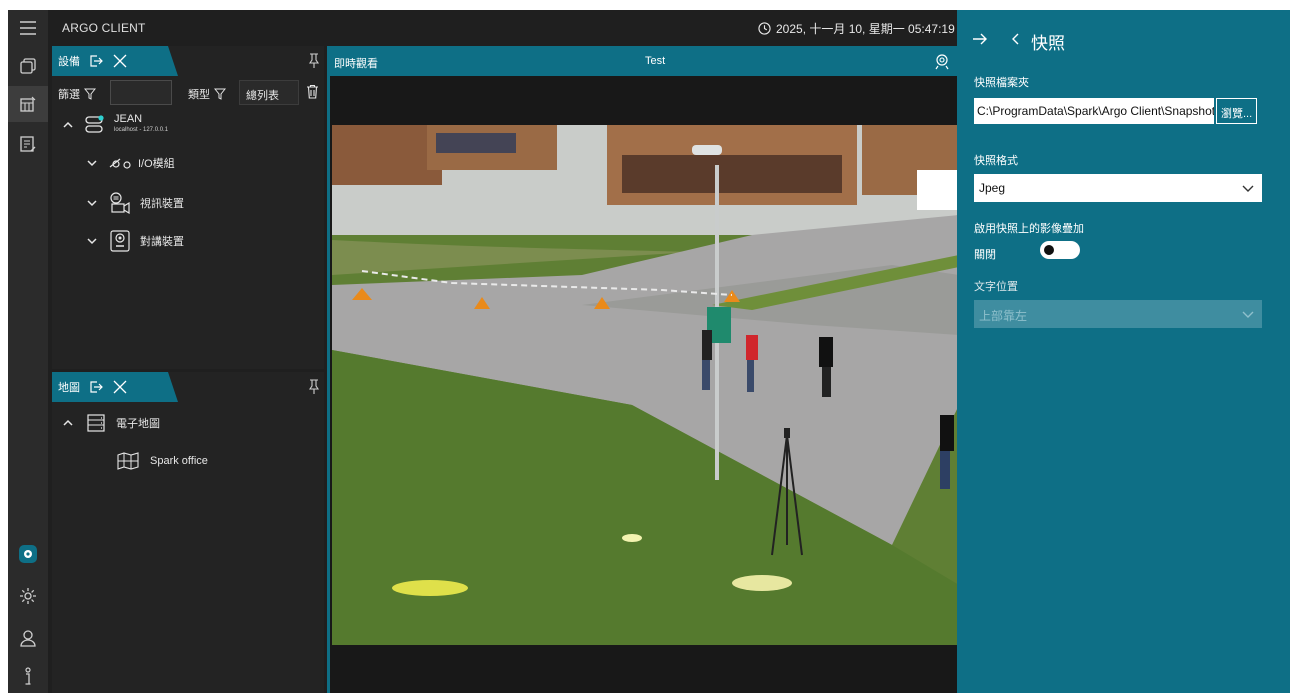 This screenshot has height=693, width=1290. Describe the element at coordinates (96, 423) in the screenshot. I see `map-group-icon` at that location.